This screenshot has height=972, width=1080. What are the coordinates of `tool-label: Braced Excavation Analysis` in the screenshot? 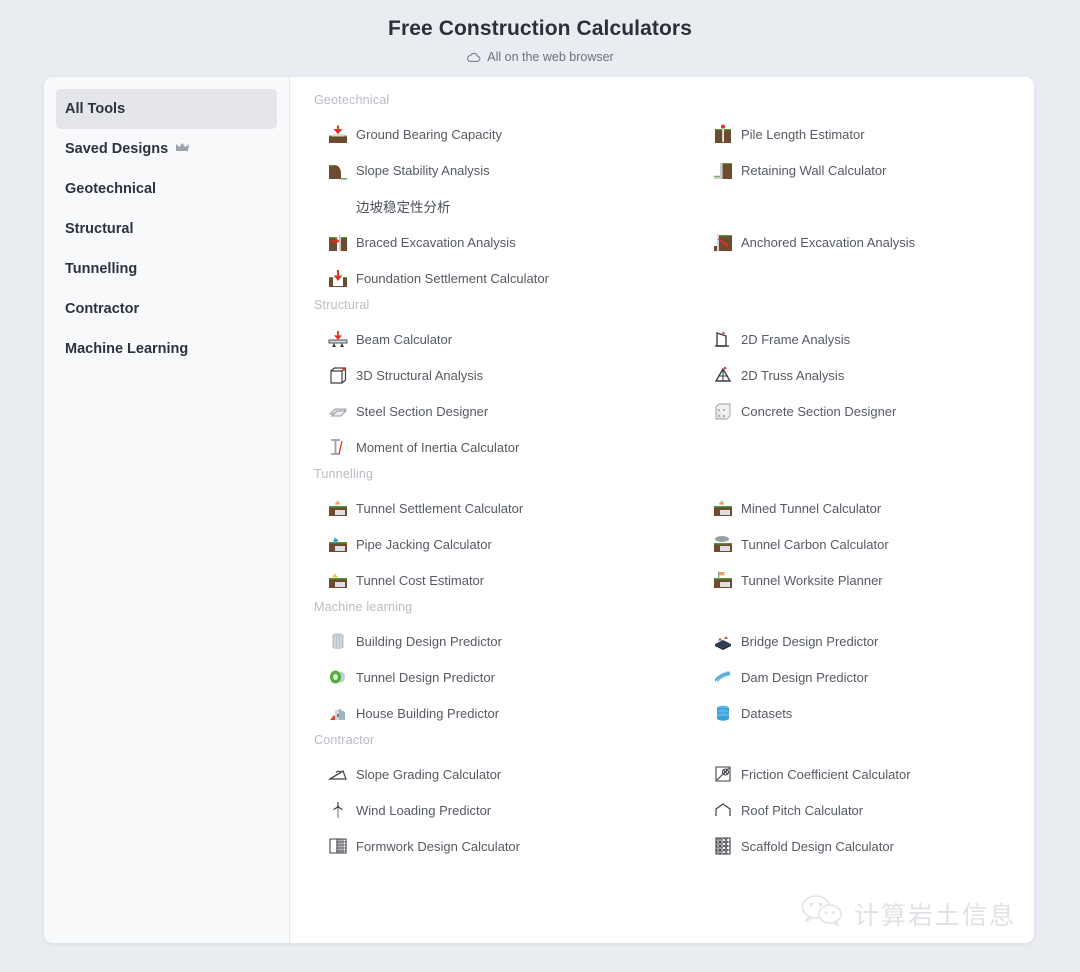 It's located at (436, 242).